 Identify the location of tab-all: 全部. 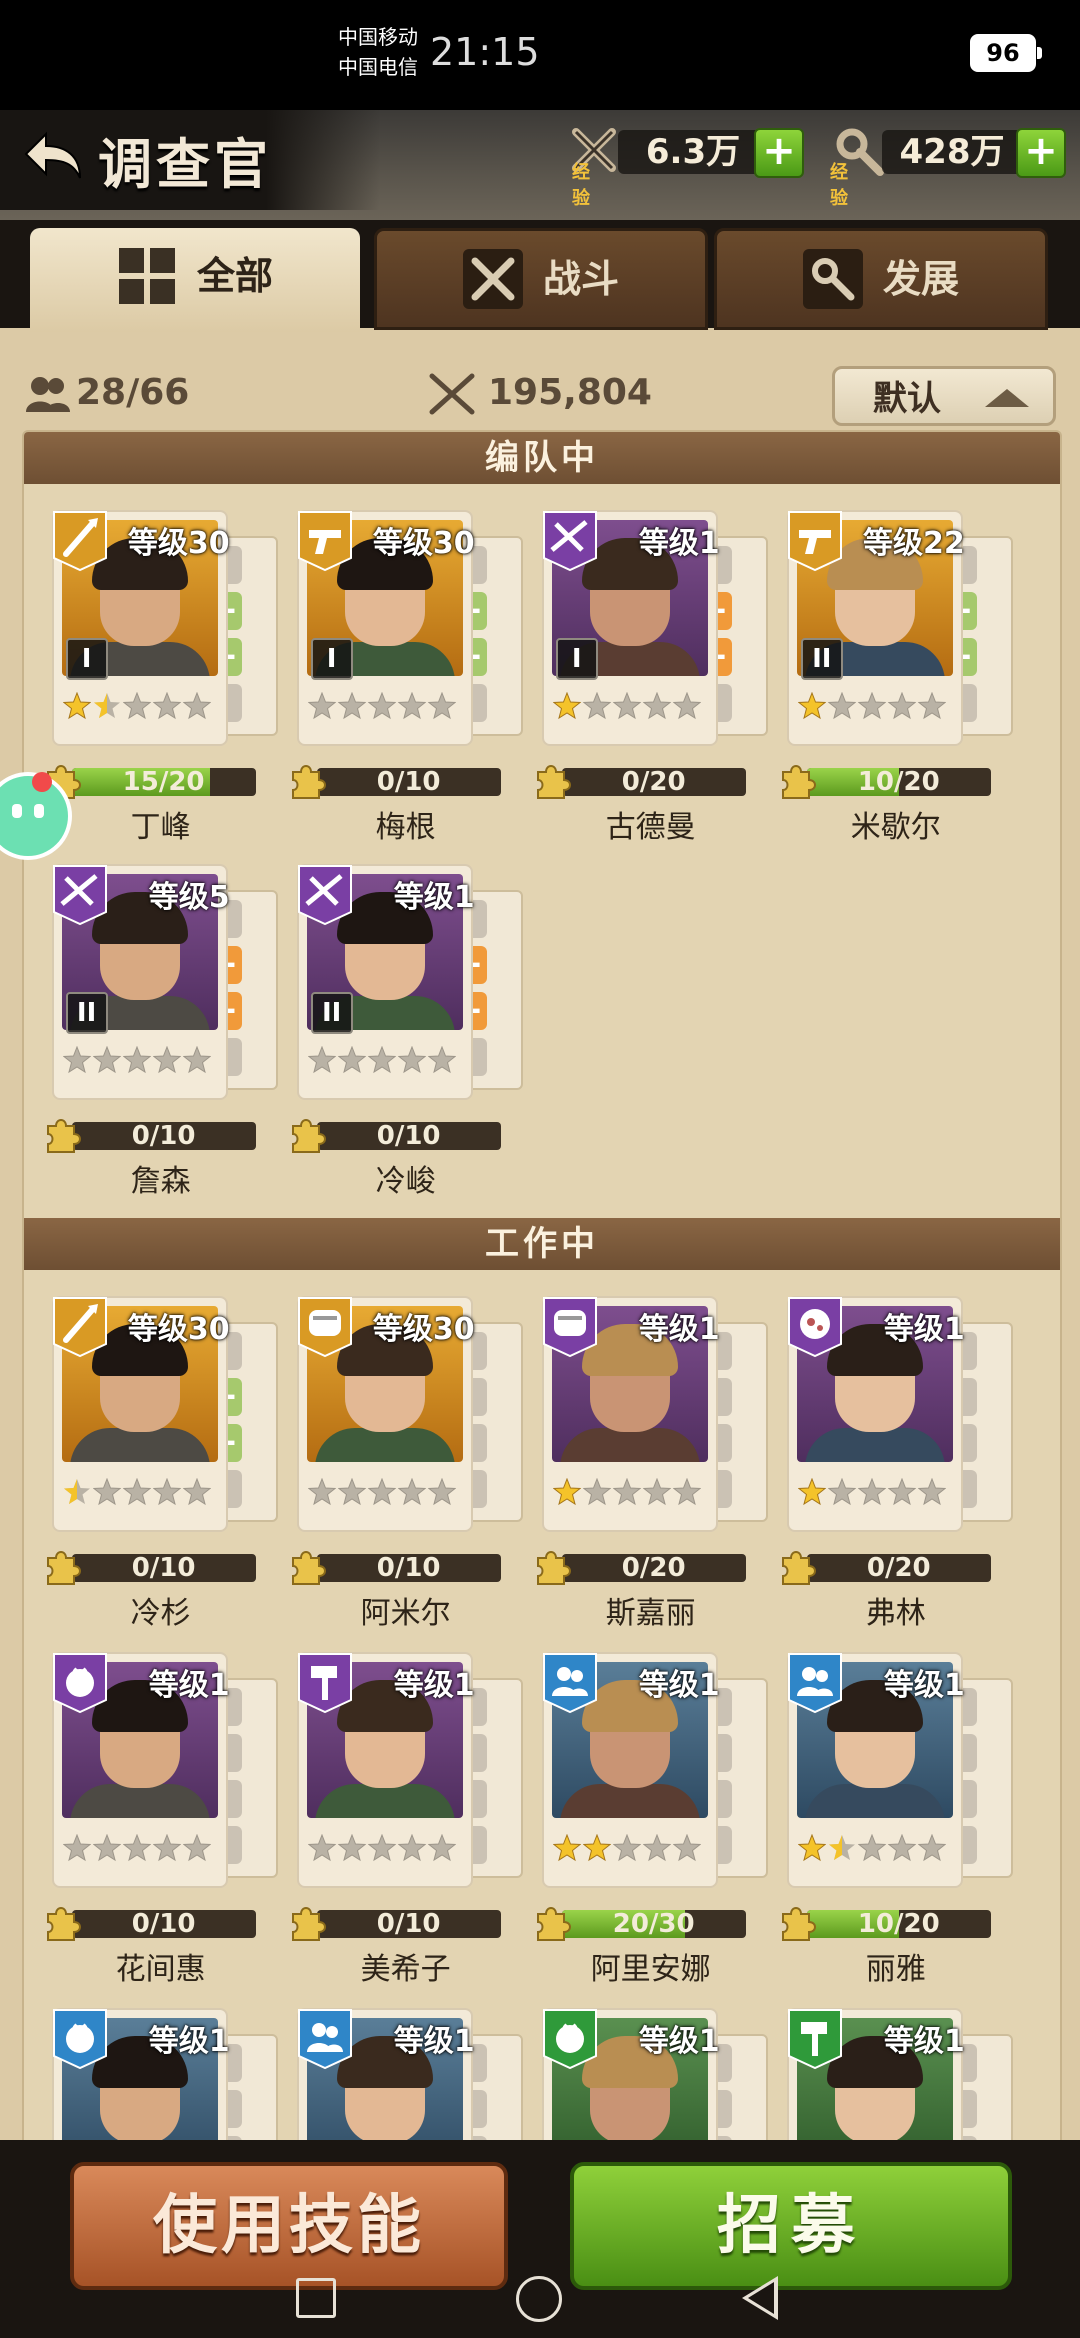
(195, 280).